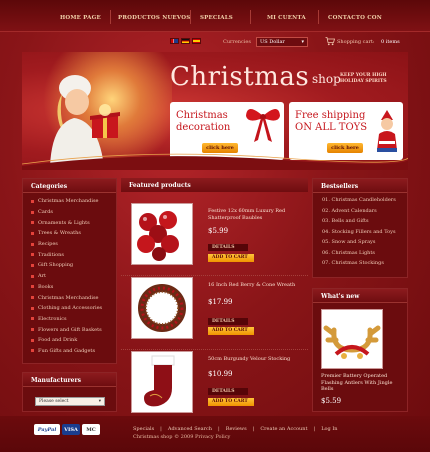 The height and width of the screenshot is (452, 430). Describe the element at coordinates (255, 285) in the screenshot. I see `product-name: 16 Inch Red Berry & Cone Wreath` at that location.